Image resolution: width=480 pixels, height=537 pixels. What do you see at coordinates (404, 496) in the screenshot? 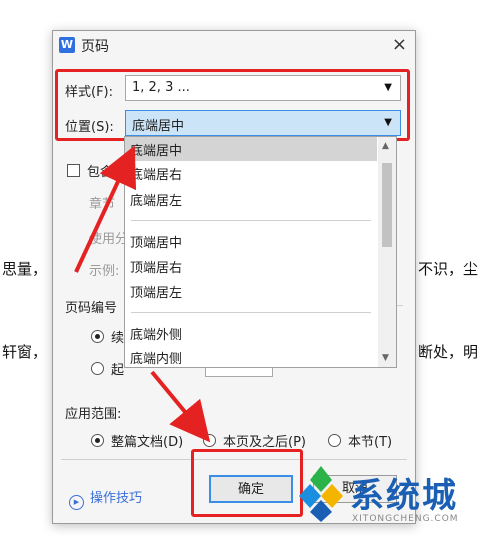
I see `watermark-text: 系统城` at bounding box center [404, 496].